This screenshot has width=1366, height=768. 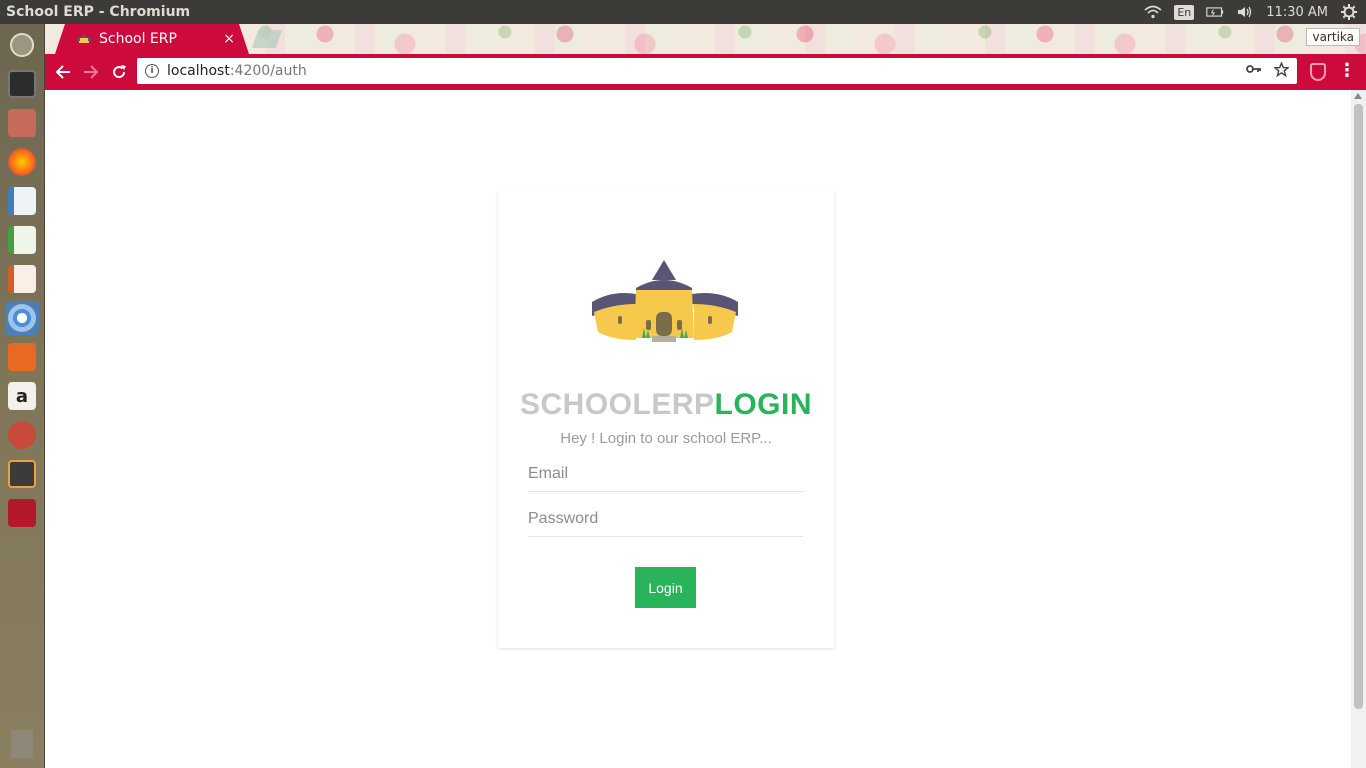 I want to click on forward-button, so click(x=91, y=72).